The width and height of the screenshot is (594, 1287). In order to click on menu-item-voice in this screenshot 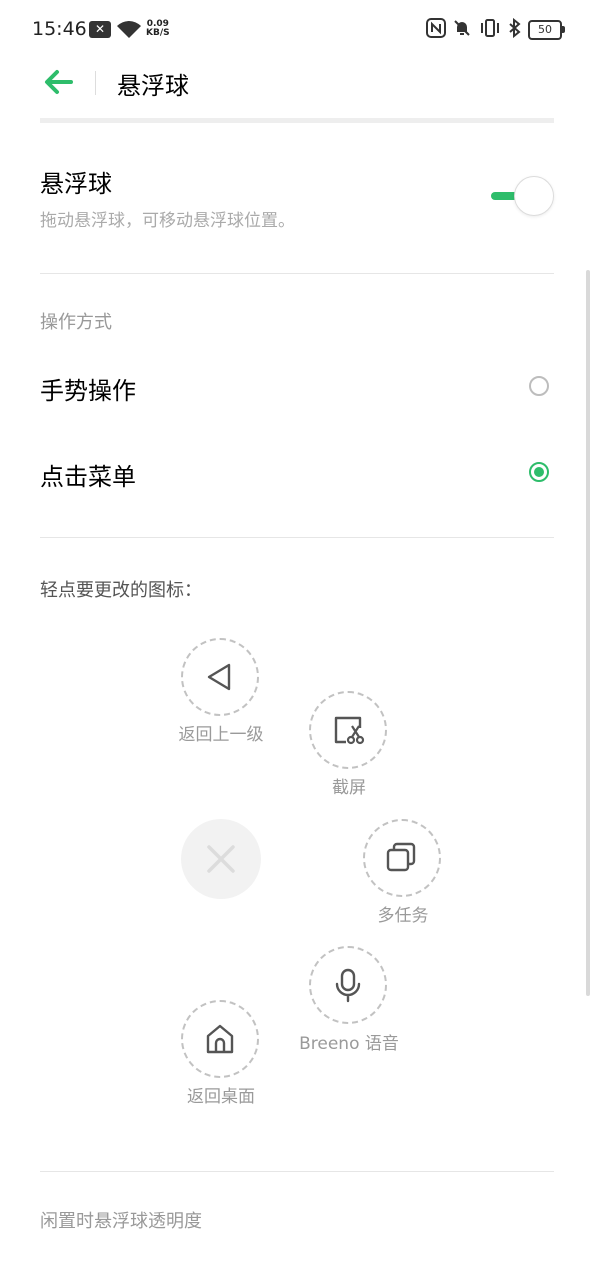, I will do `click(348, 985)`.